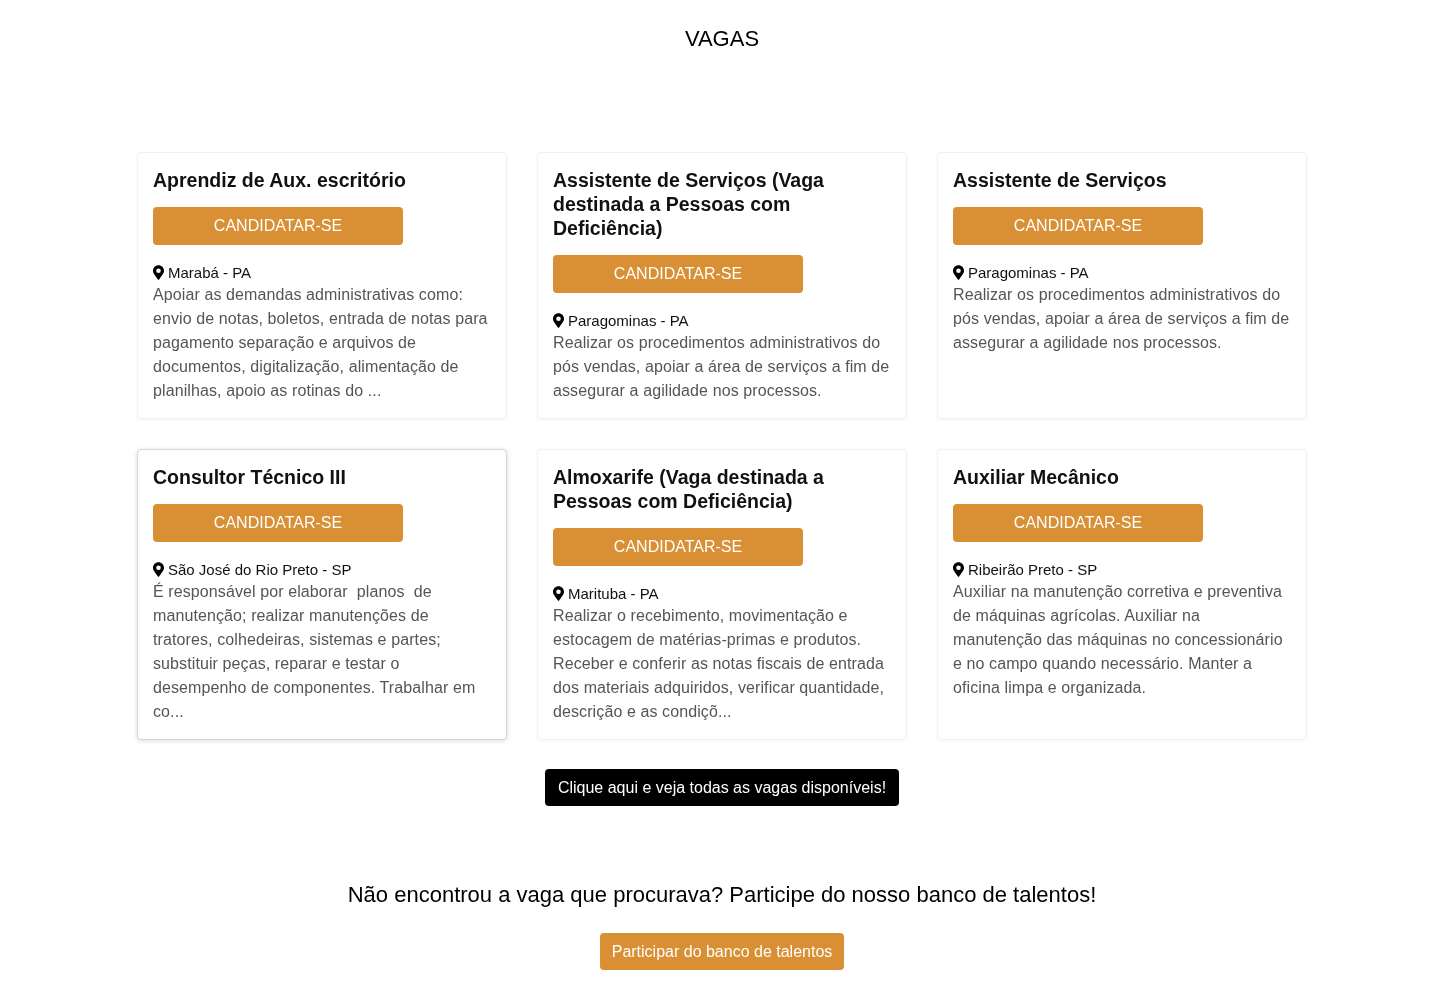  What do you see at coordinates (722, 895) in the screenshot?
I see `talent-pool-prompt: Não encontrou a vaga que procurava? Participe do nosso banco de talentos!` at bounding box center [722, 895].